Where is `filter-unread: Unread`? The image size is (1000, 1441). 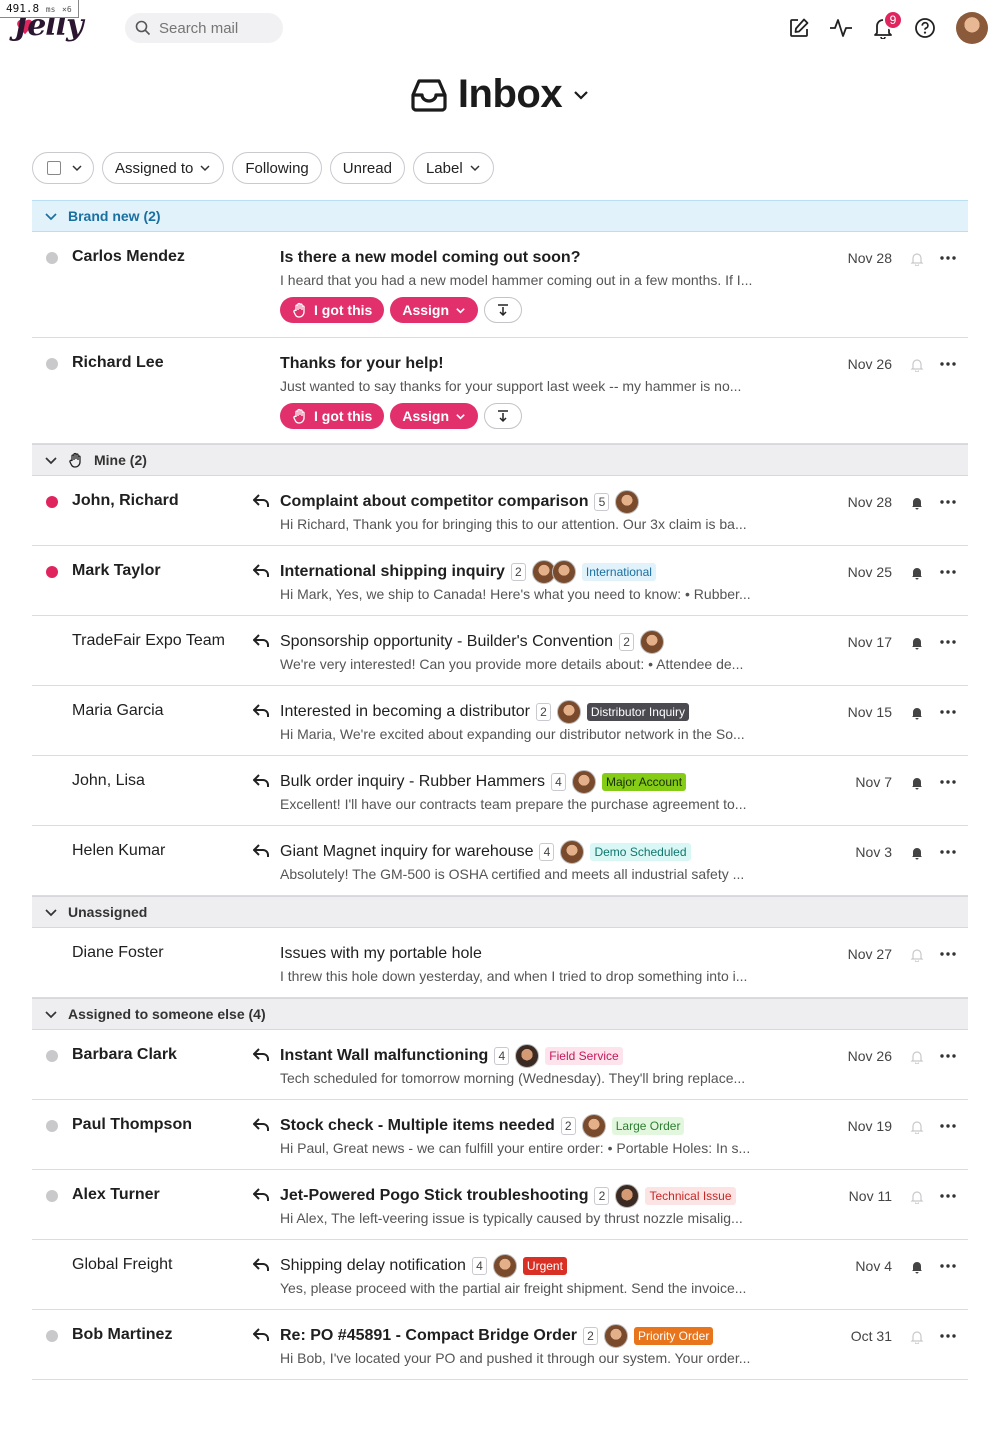 filter-unread: Unread is located at coordinates (367, 168).